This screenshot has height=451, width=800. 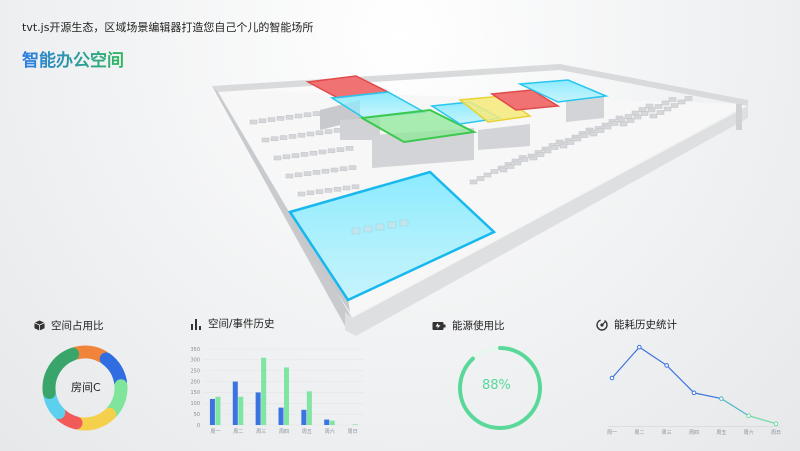 What do you see at coordinates (197, 415) in the screenshot?
I see `y-tick-label: 50` at bounding box center [197, 415].